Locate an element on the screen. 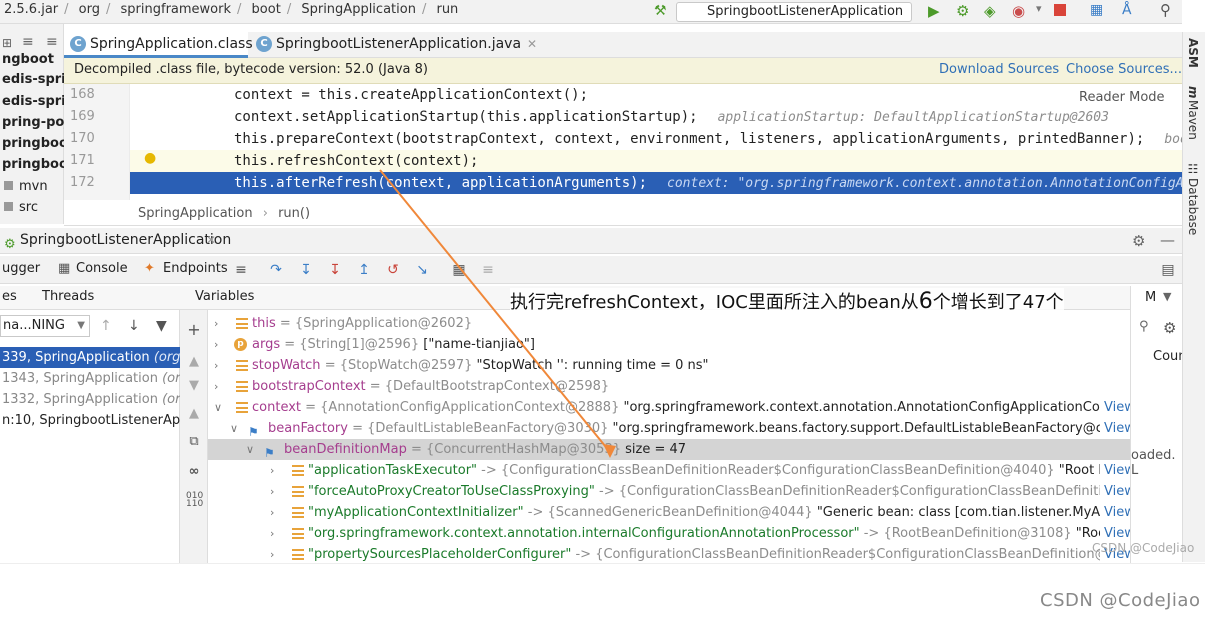  crumb-springframework: springframework is located at coordinates (176, 9).